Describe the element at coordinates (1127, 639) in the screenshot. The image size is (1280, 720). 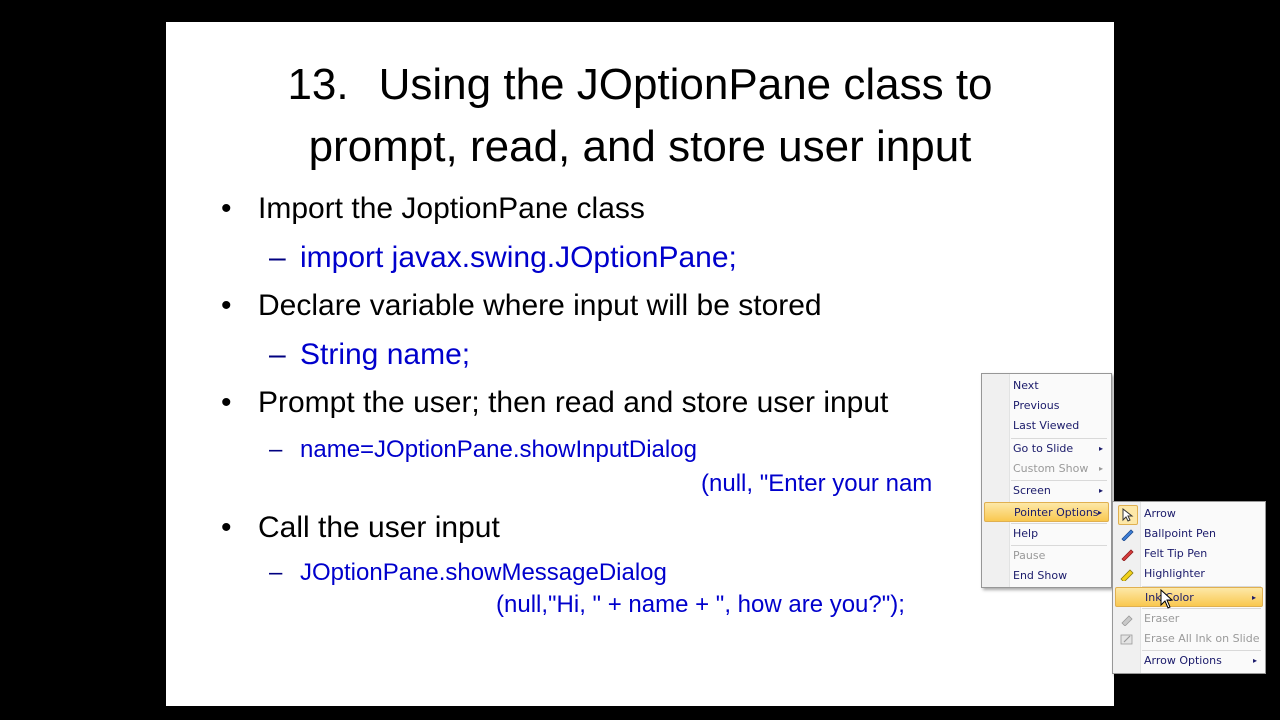
I see `erase-all-icon` at that location.